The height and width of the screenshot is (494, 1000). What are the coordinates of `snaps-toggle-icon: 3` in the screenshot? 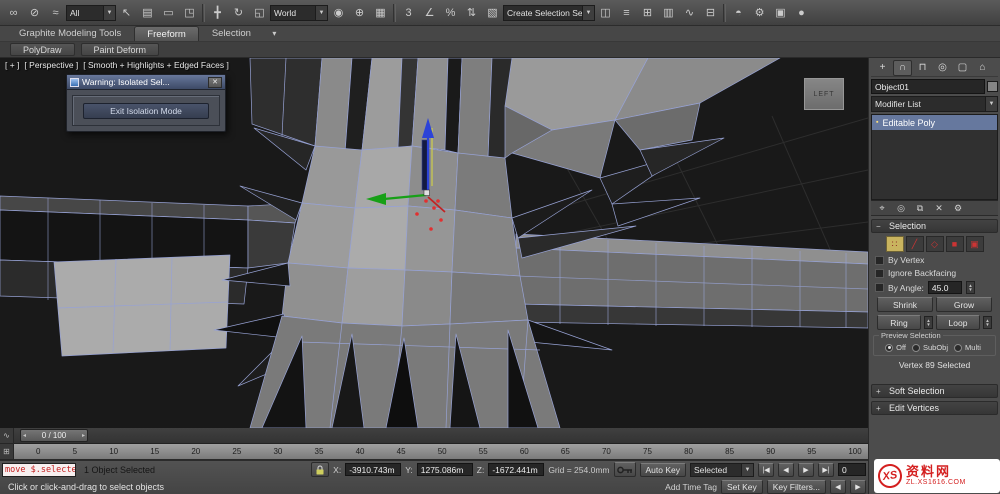 It's located at (408, 13).